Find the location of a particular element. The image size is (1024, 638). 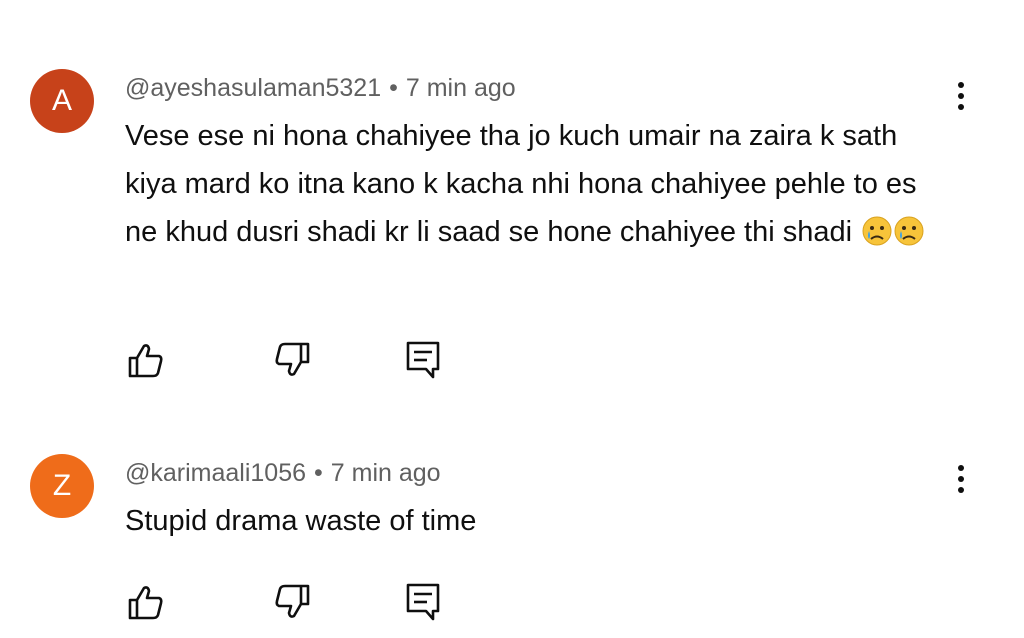

reply-icon is located at coordinates (423, 602).